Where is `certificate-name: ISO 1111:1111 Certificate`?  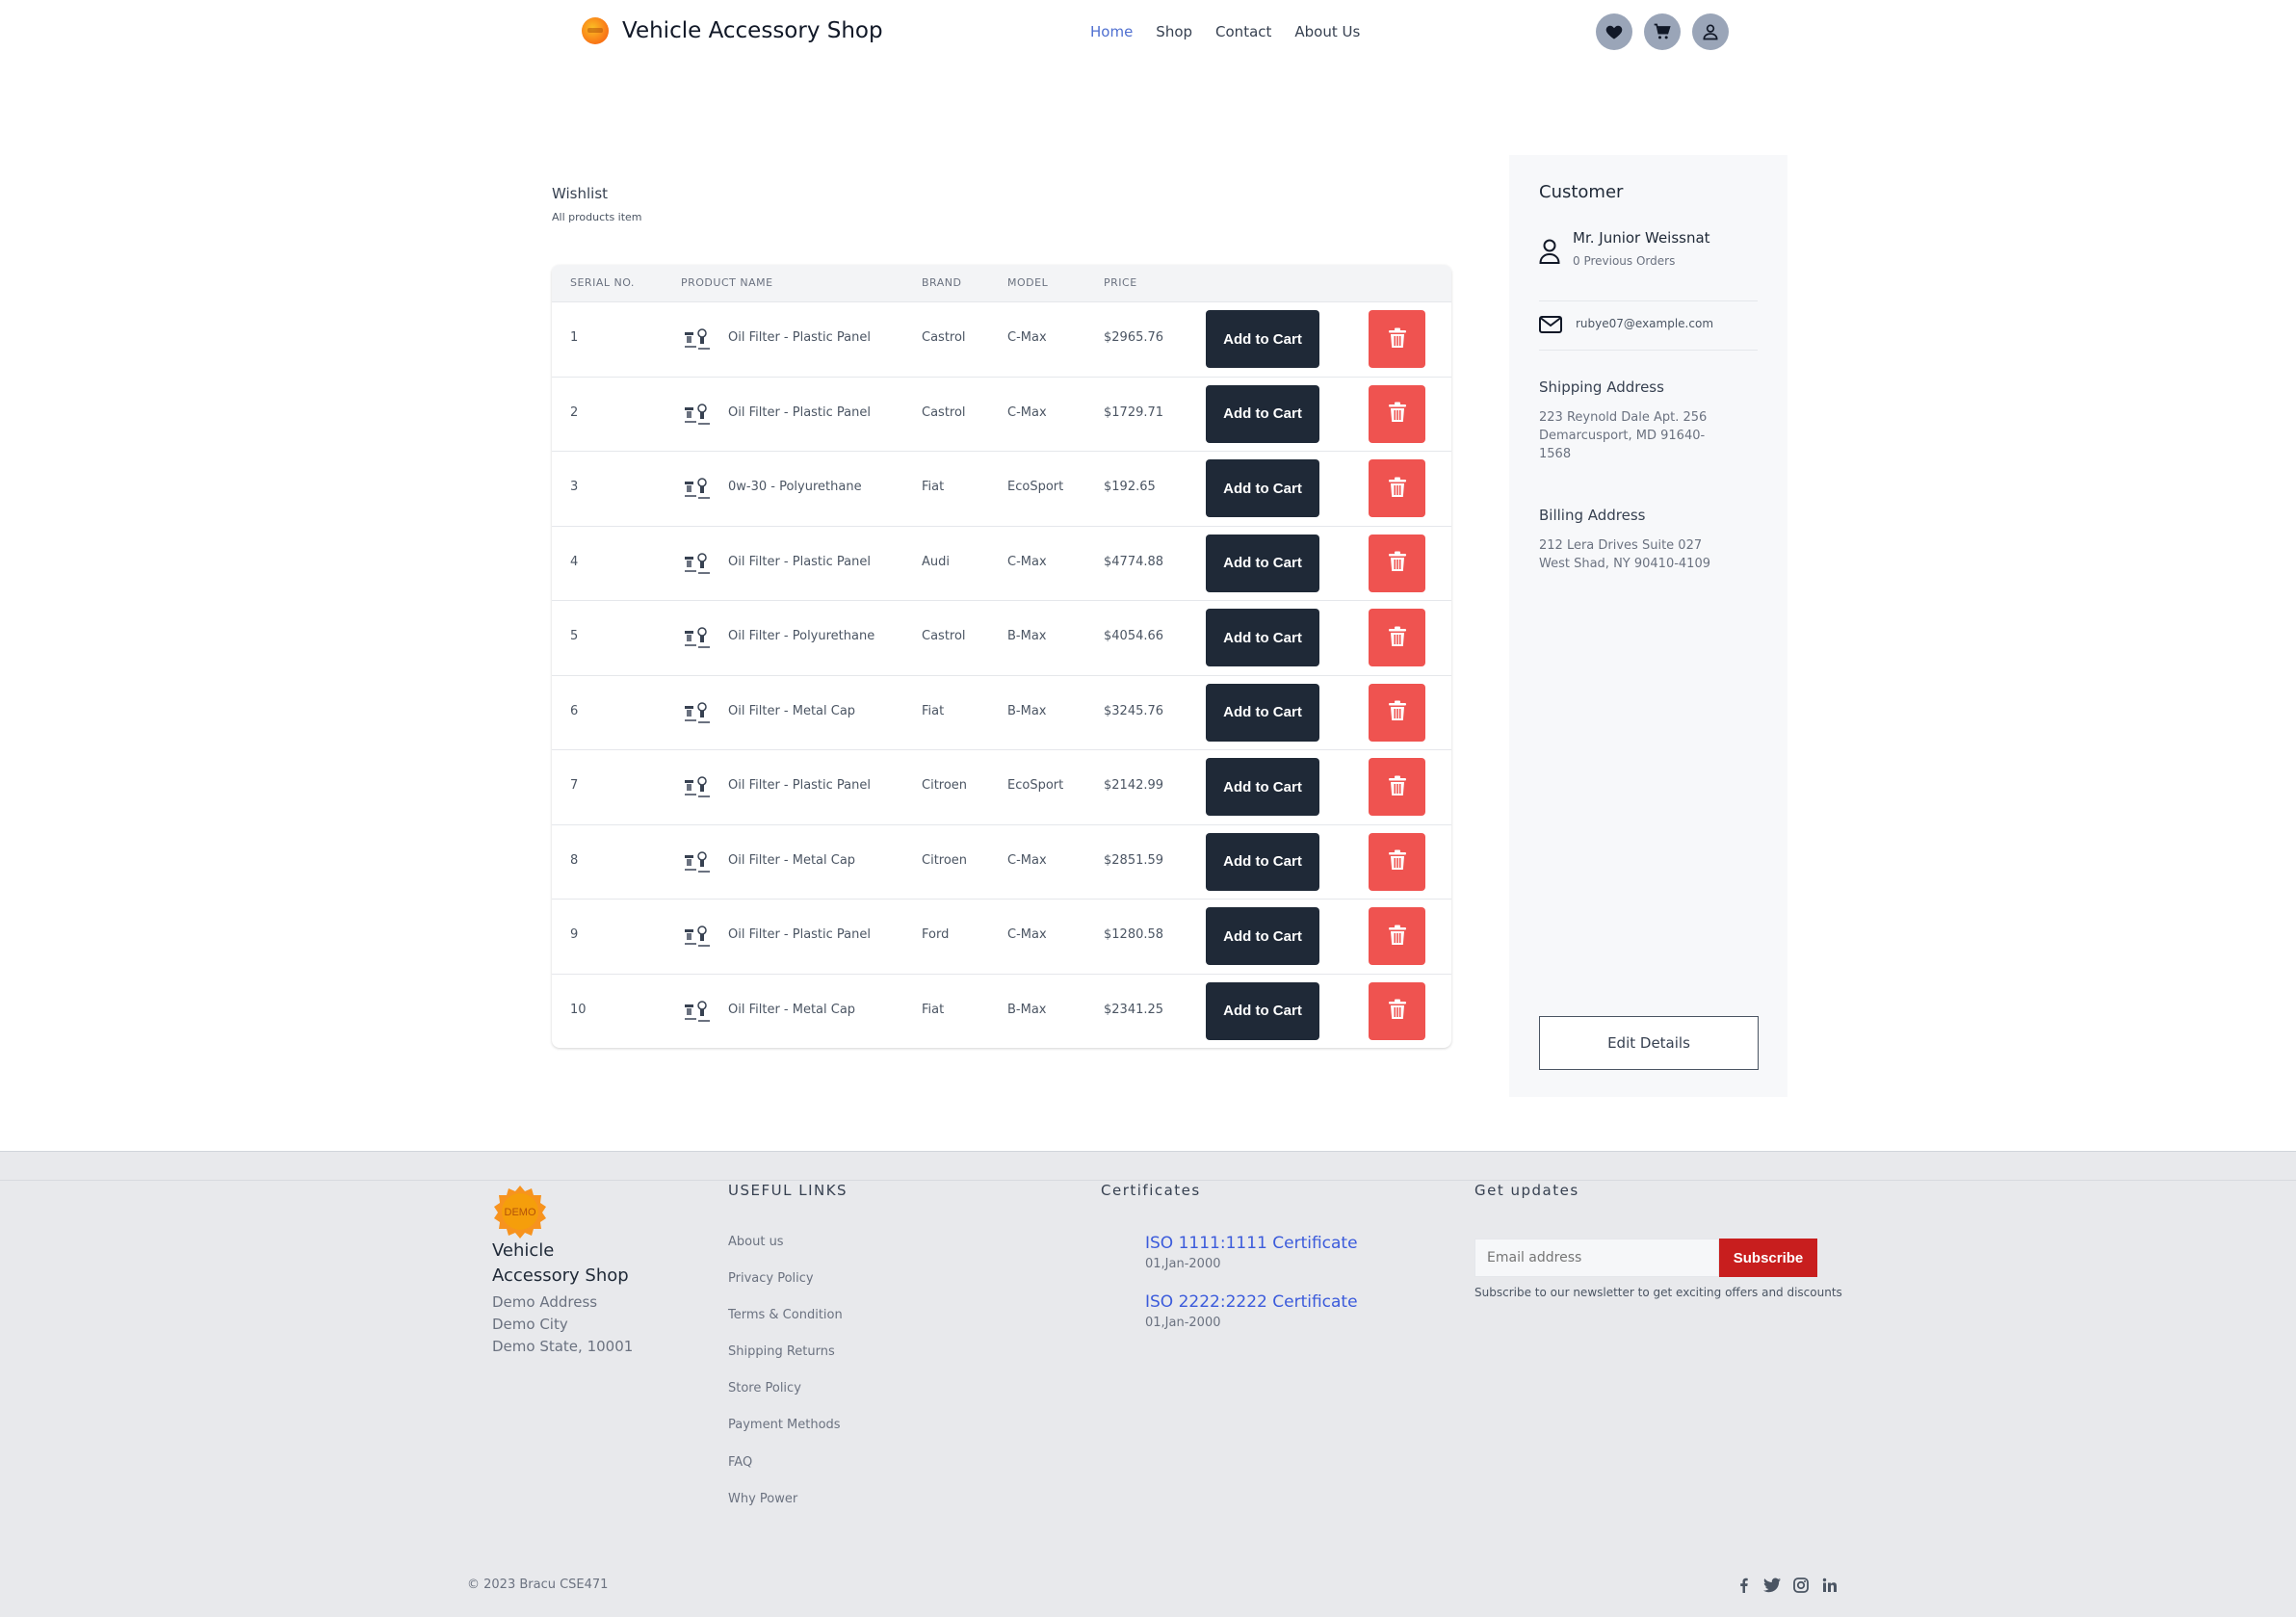
certificate-name: ISO 1111:1111 Certificate is located at coordinates (1251, 1243).